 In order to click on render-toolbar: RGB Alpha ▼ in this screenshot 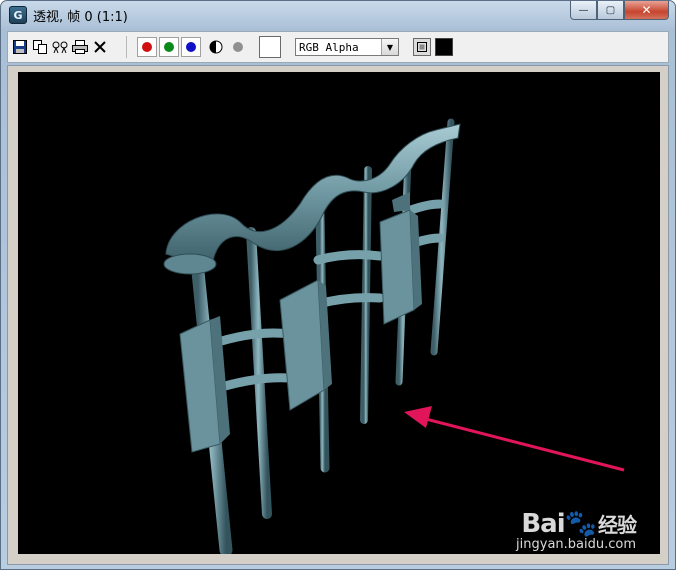, I will do `click(338, 47)`.